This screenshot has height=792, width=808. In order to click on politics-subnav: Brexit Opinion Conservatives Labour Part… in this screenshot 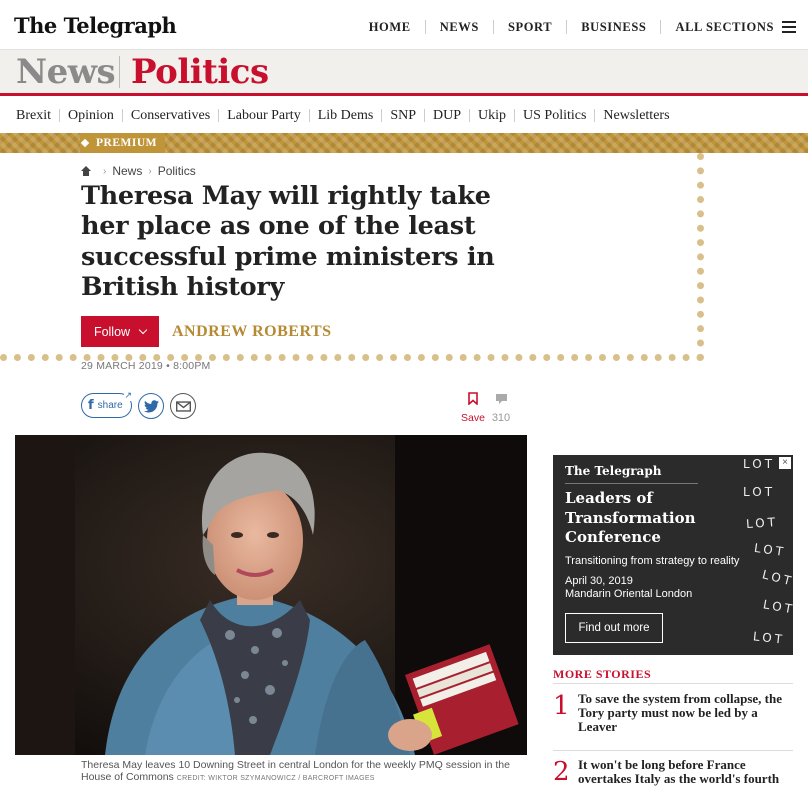, I will do `click(404, 115)`.